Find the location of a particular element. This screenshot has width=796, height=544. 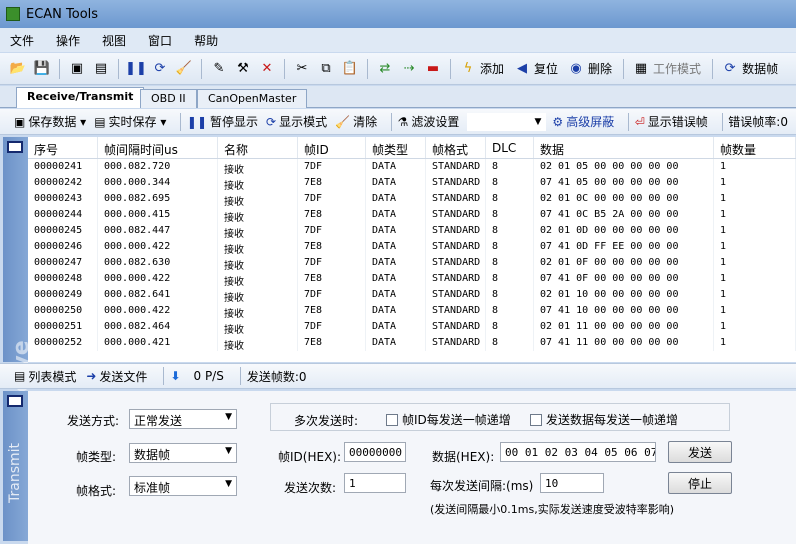

cell-data: 02 01 10 00 00 00 00 00 is located at coordinates (624, 295).